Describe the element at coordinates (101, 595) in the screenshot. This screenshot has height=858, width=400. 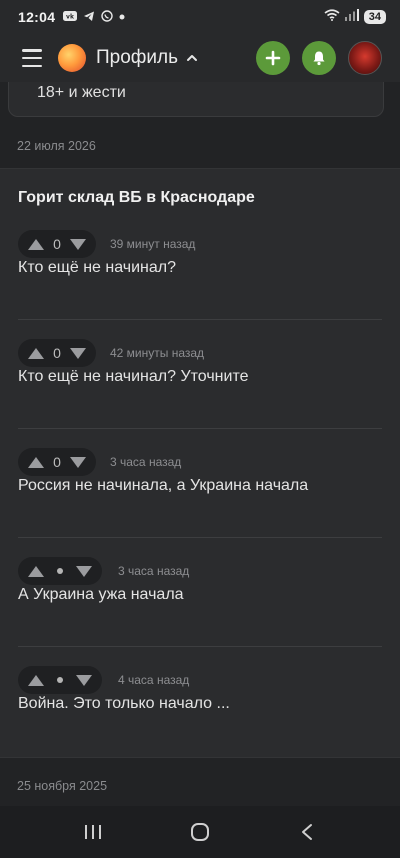
I see `comment-text: А Украина ужа начала` at that location.